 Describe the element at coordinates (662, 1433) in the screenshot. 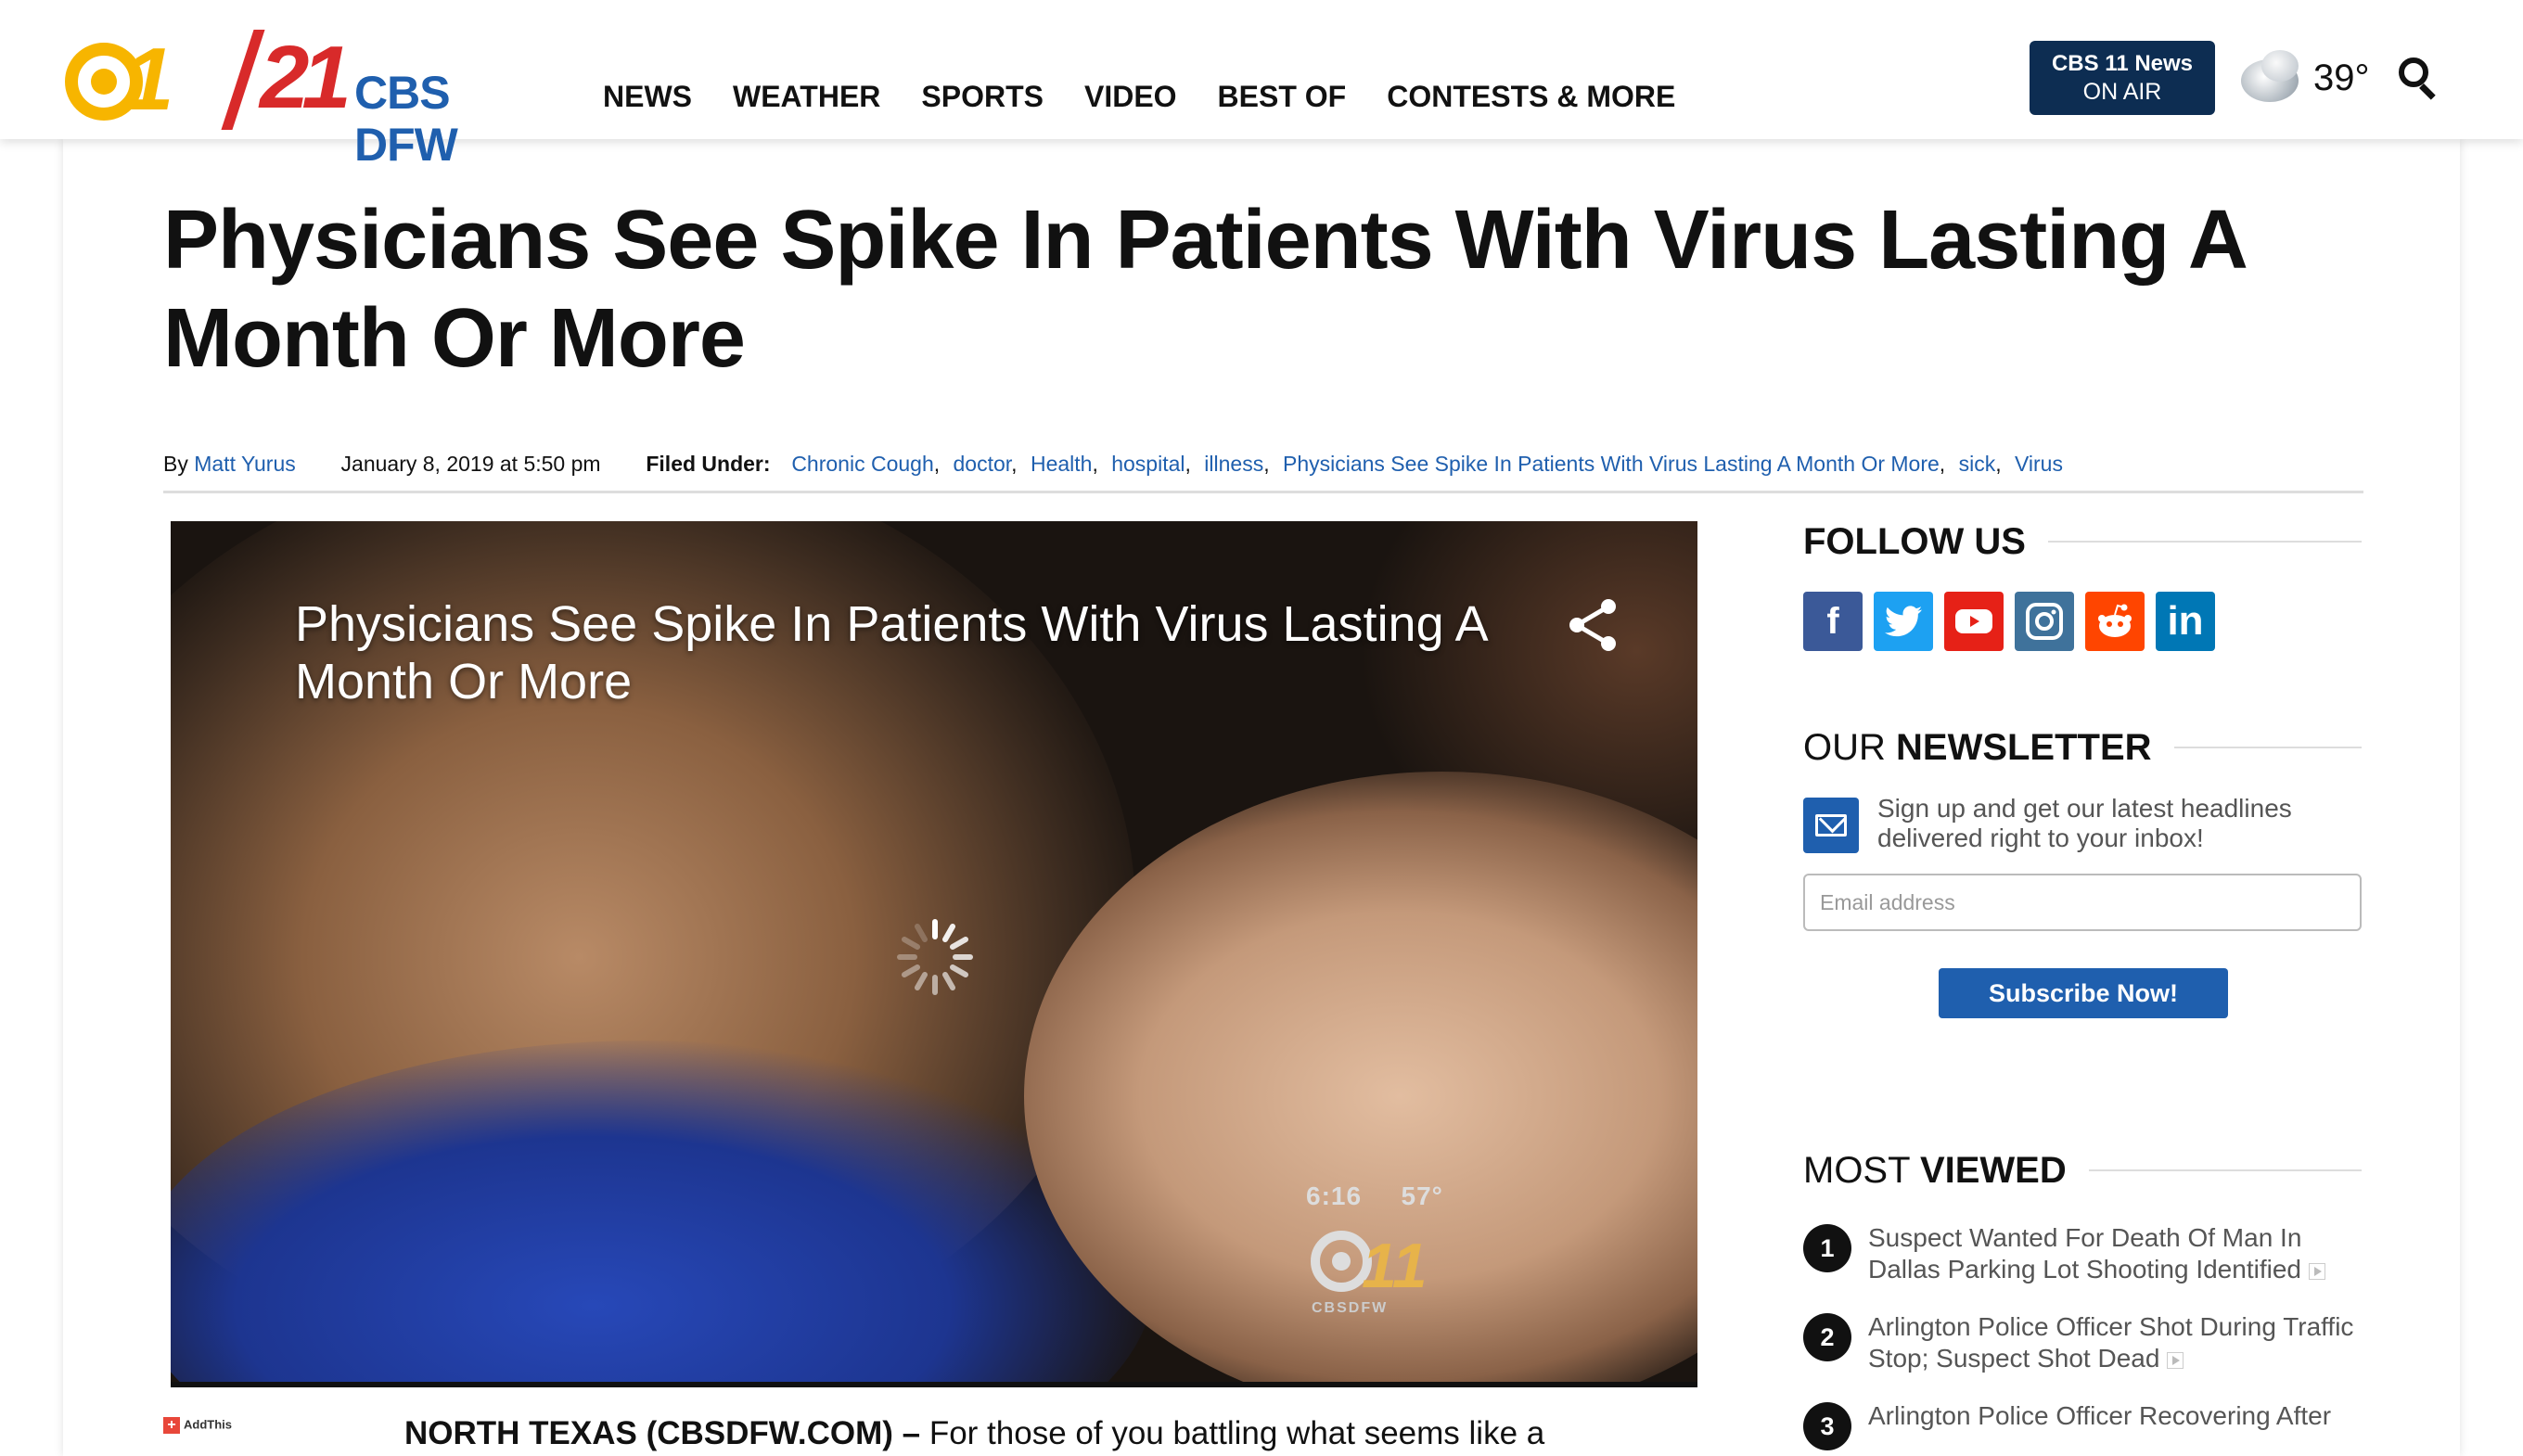

I see `body-dateline: NORTH TEXAS (CBSDFW.COM) –` at that location.